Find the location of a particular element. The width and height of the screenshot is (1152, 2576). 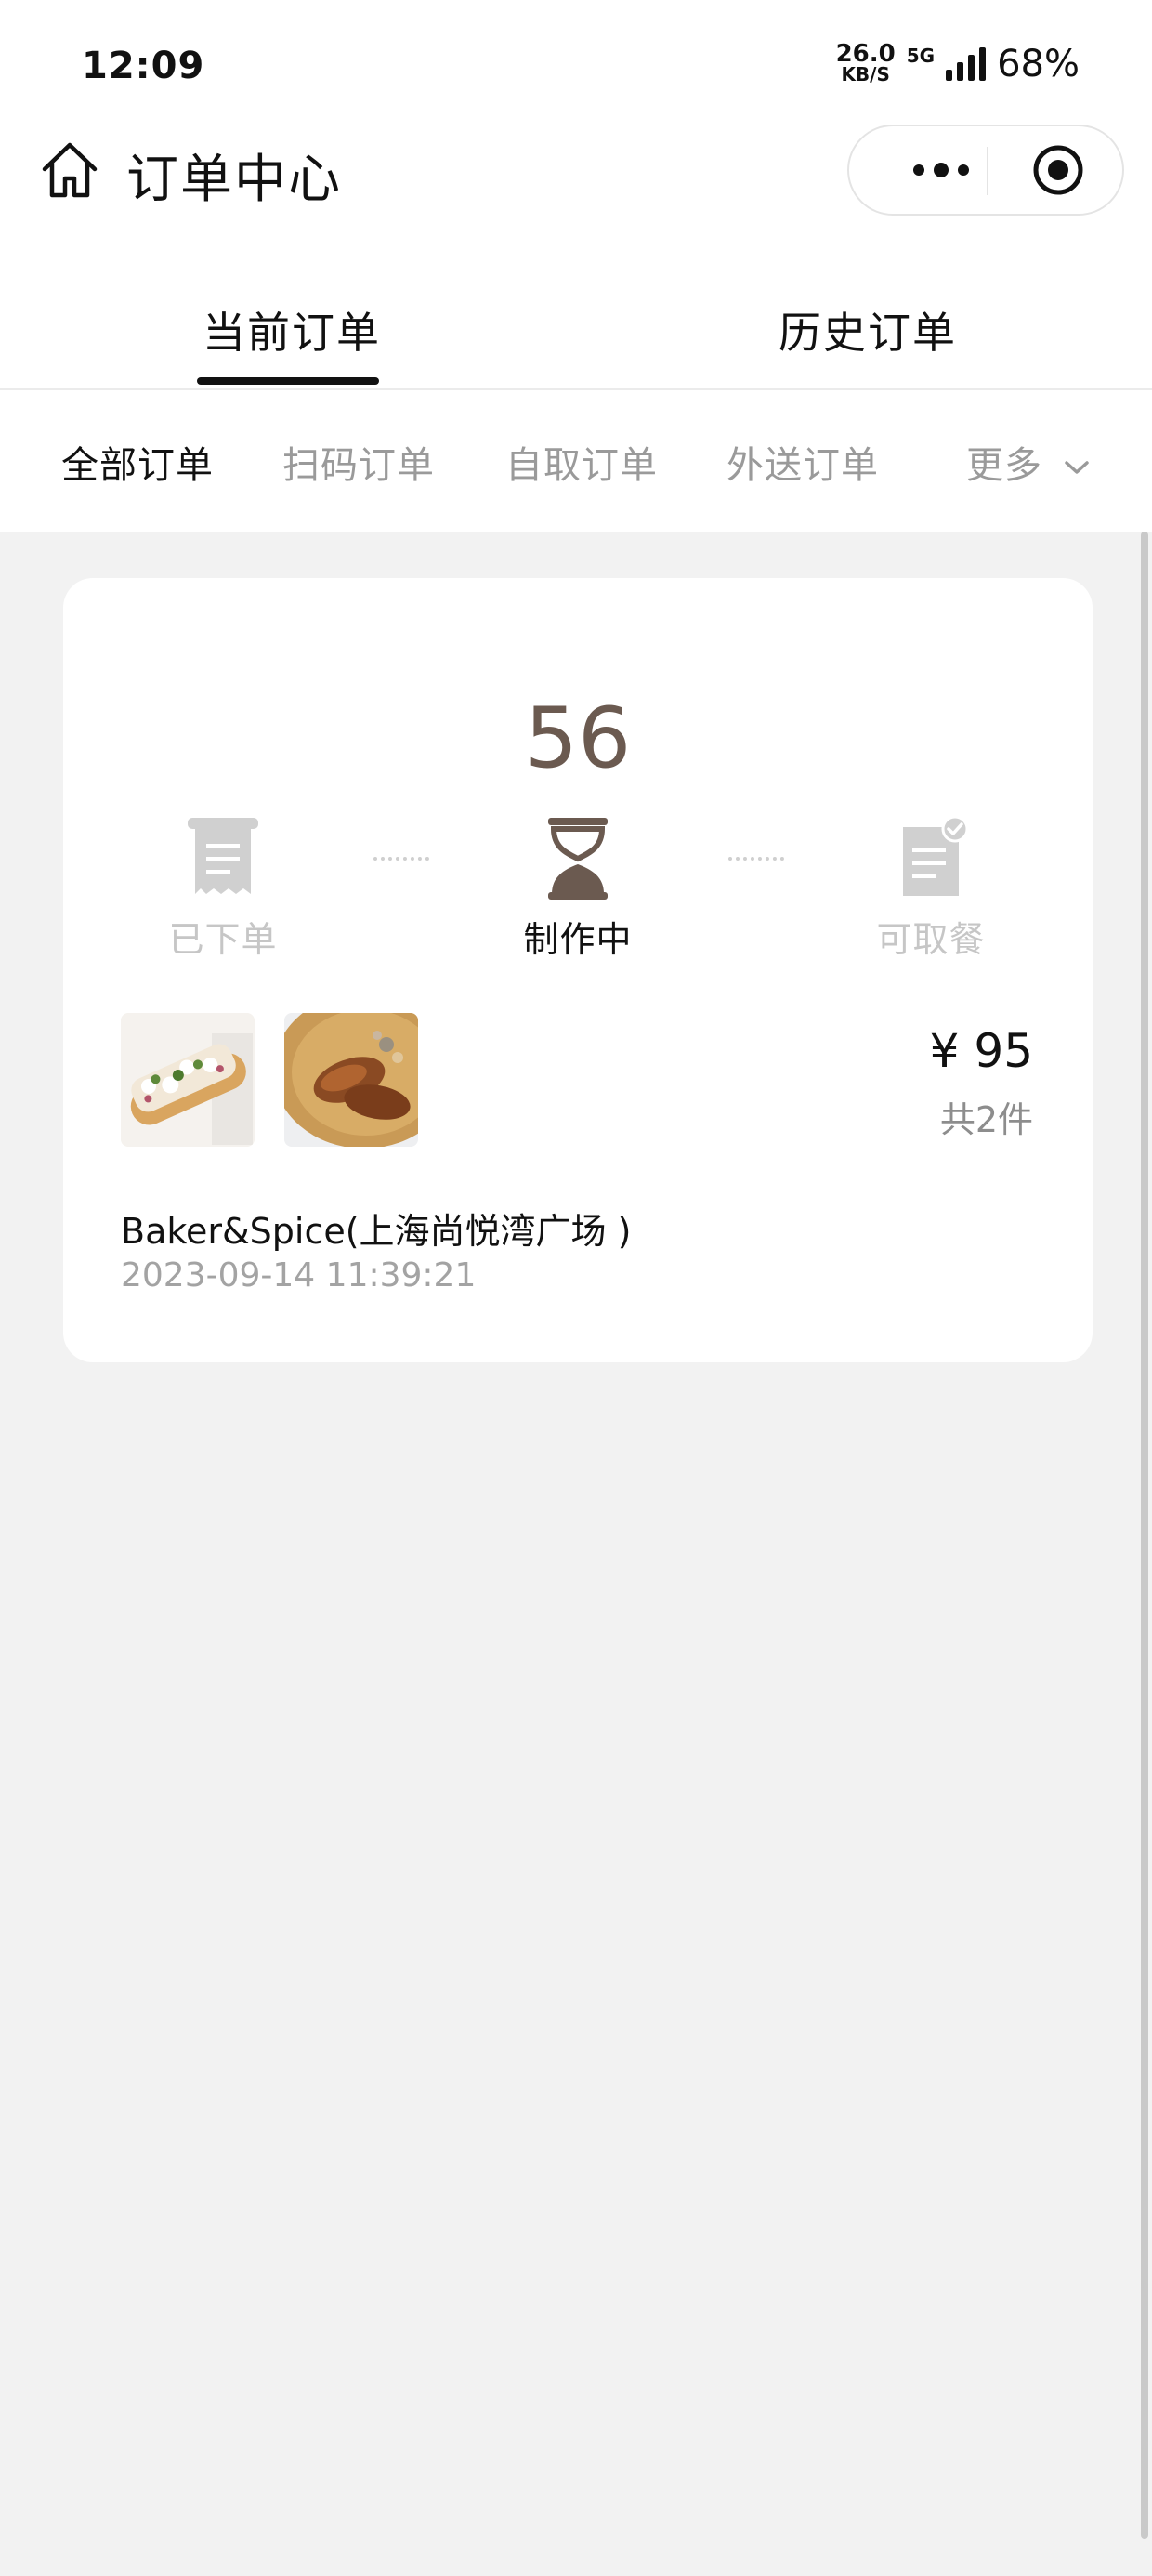

filter-more-label: 更多 is located at coordinates (1004, 465).